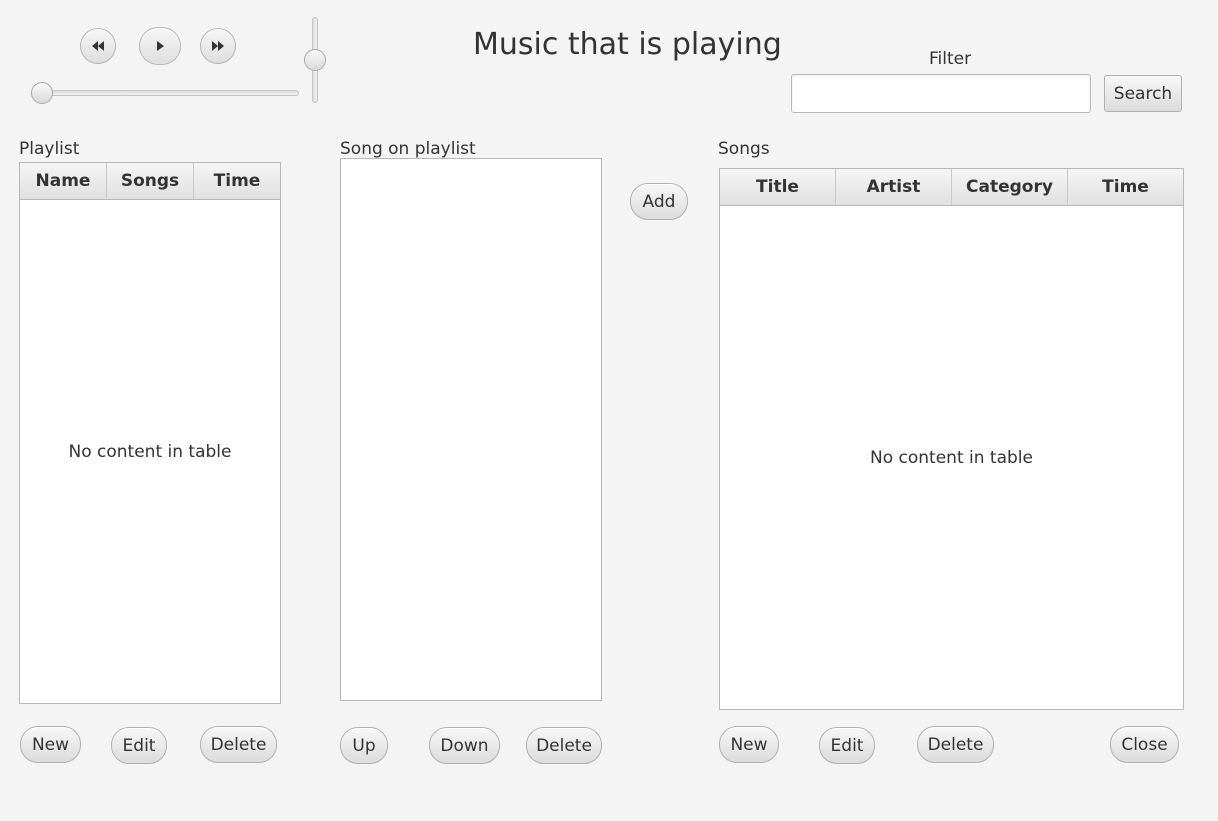  What do you see at coordinates (42, 93) in the screenshot?
I see `progress-slider-thumb` at bounding box center [42, 93].